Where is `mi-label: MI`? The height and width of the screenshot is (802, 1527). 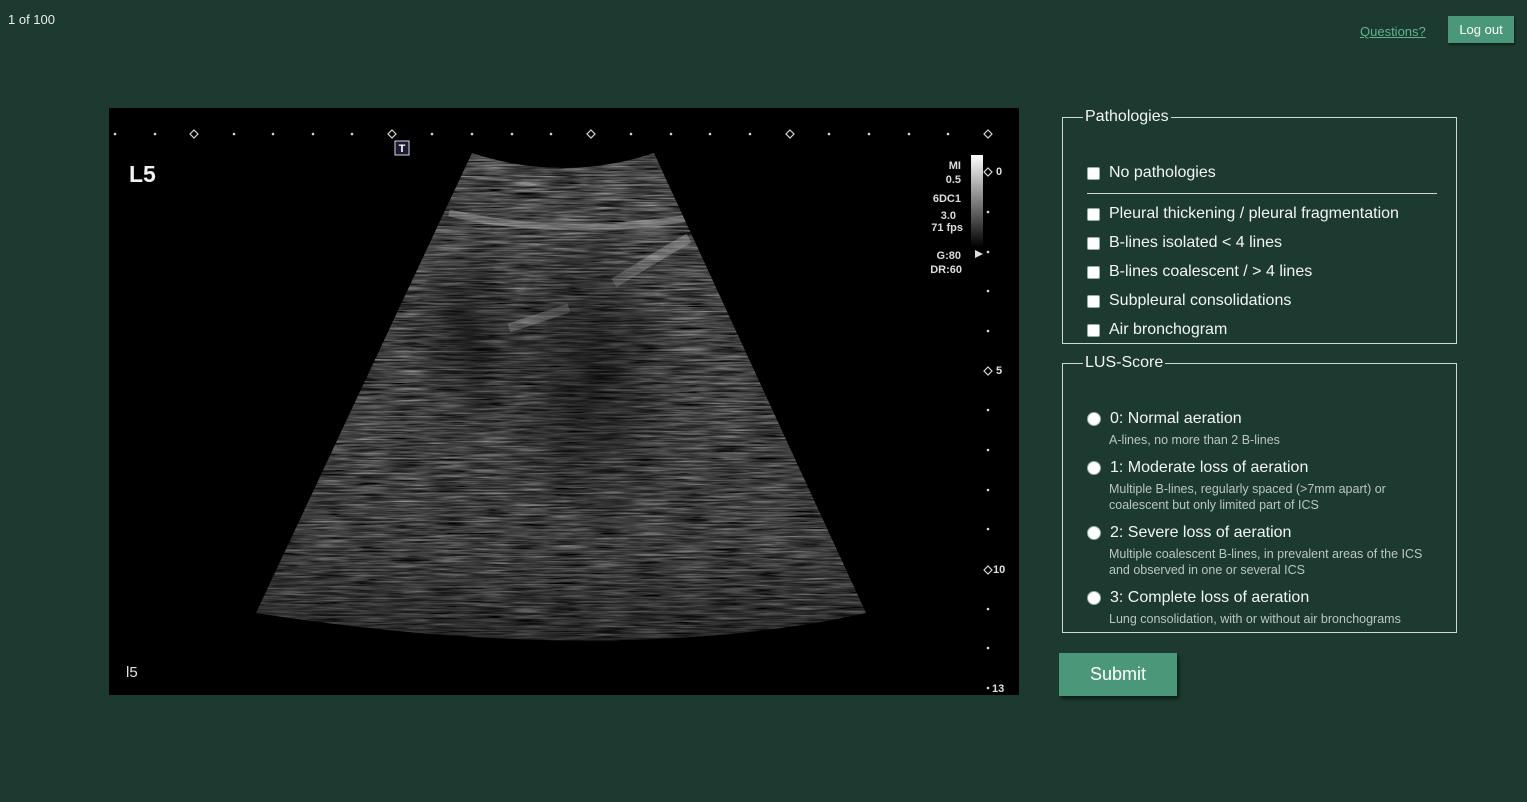
mi-label: MI is located at coordinates (954, 166).